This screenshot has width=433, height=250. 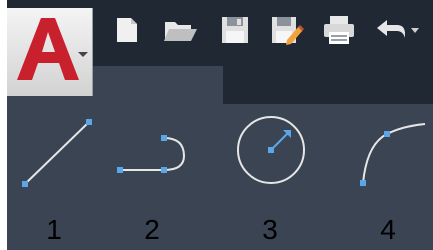 What do you see at coordinates (415, 30) in the screenshot?
I see `undo-dropdown-arrow-icon` at bounding box center [415, 30].